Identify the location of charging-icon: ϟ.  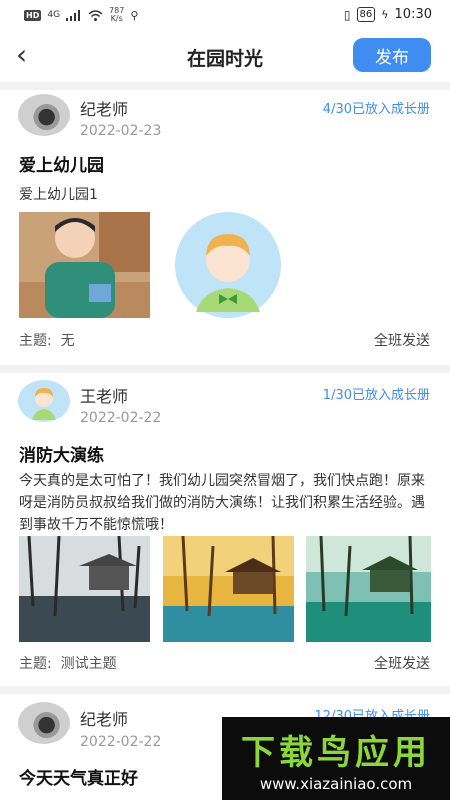
(385, 14).